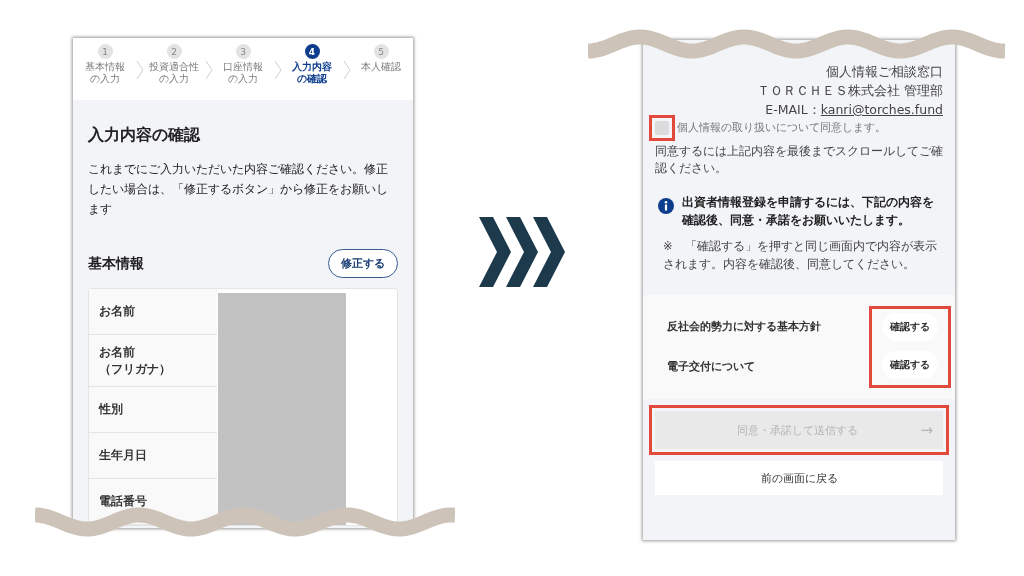 The height and width of the screenshot is (576, 1024). What do you see at coordinates (381, 51) in the screenshot?
I see `step-number: 5` at bounding box center [381, 51].